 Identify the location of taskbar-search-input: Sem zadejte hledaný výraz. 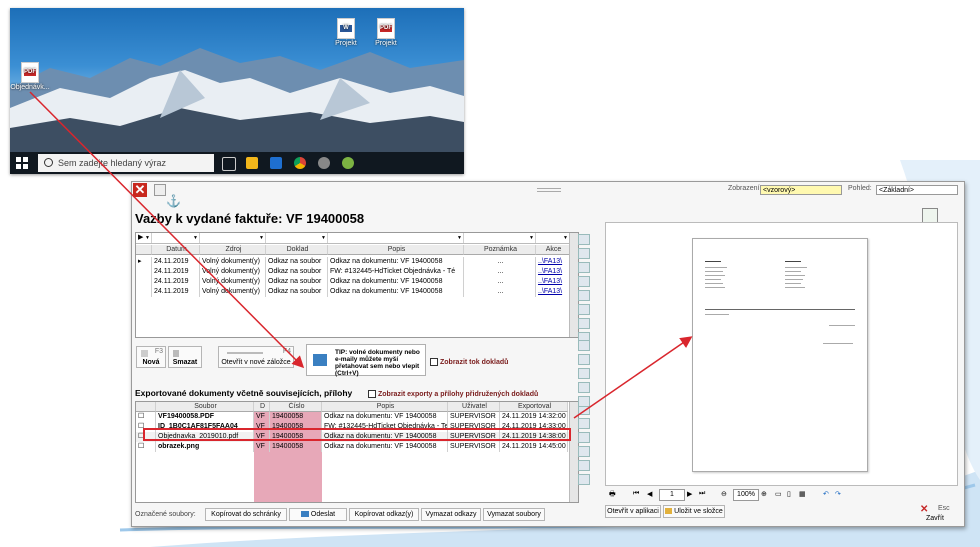
(126, 163).